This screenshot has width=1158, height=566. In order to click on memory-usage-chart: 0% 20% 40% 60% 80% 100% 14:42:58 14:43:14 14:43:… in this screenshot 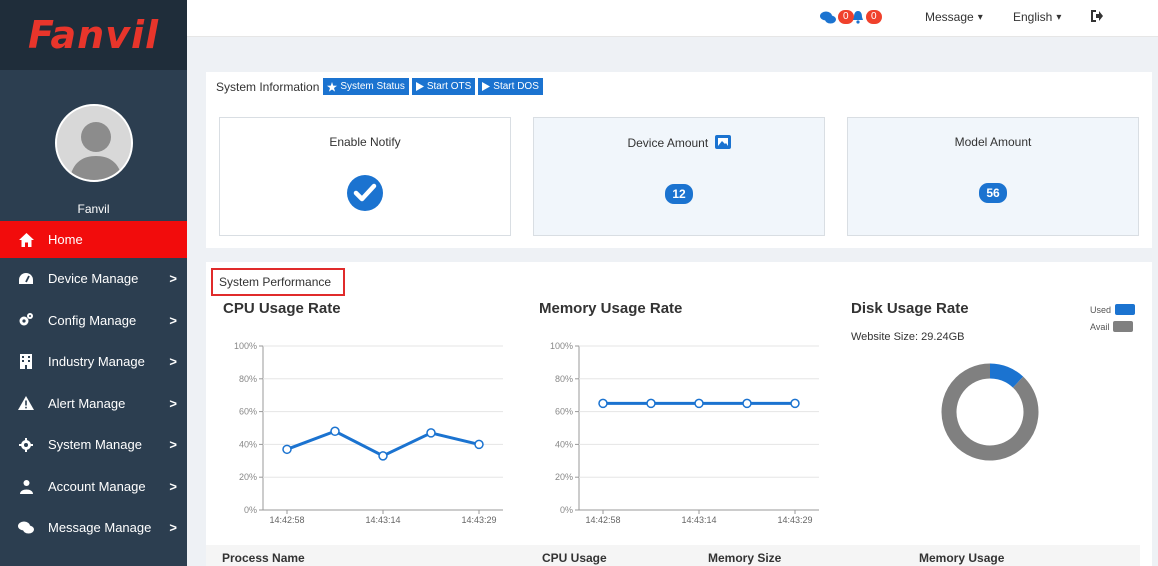, I will do `click(684, 433)`.